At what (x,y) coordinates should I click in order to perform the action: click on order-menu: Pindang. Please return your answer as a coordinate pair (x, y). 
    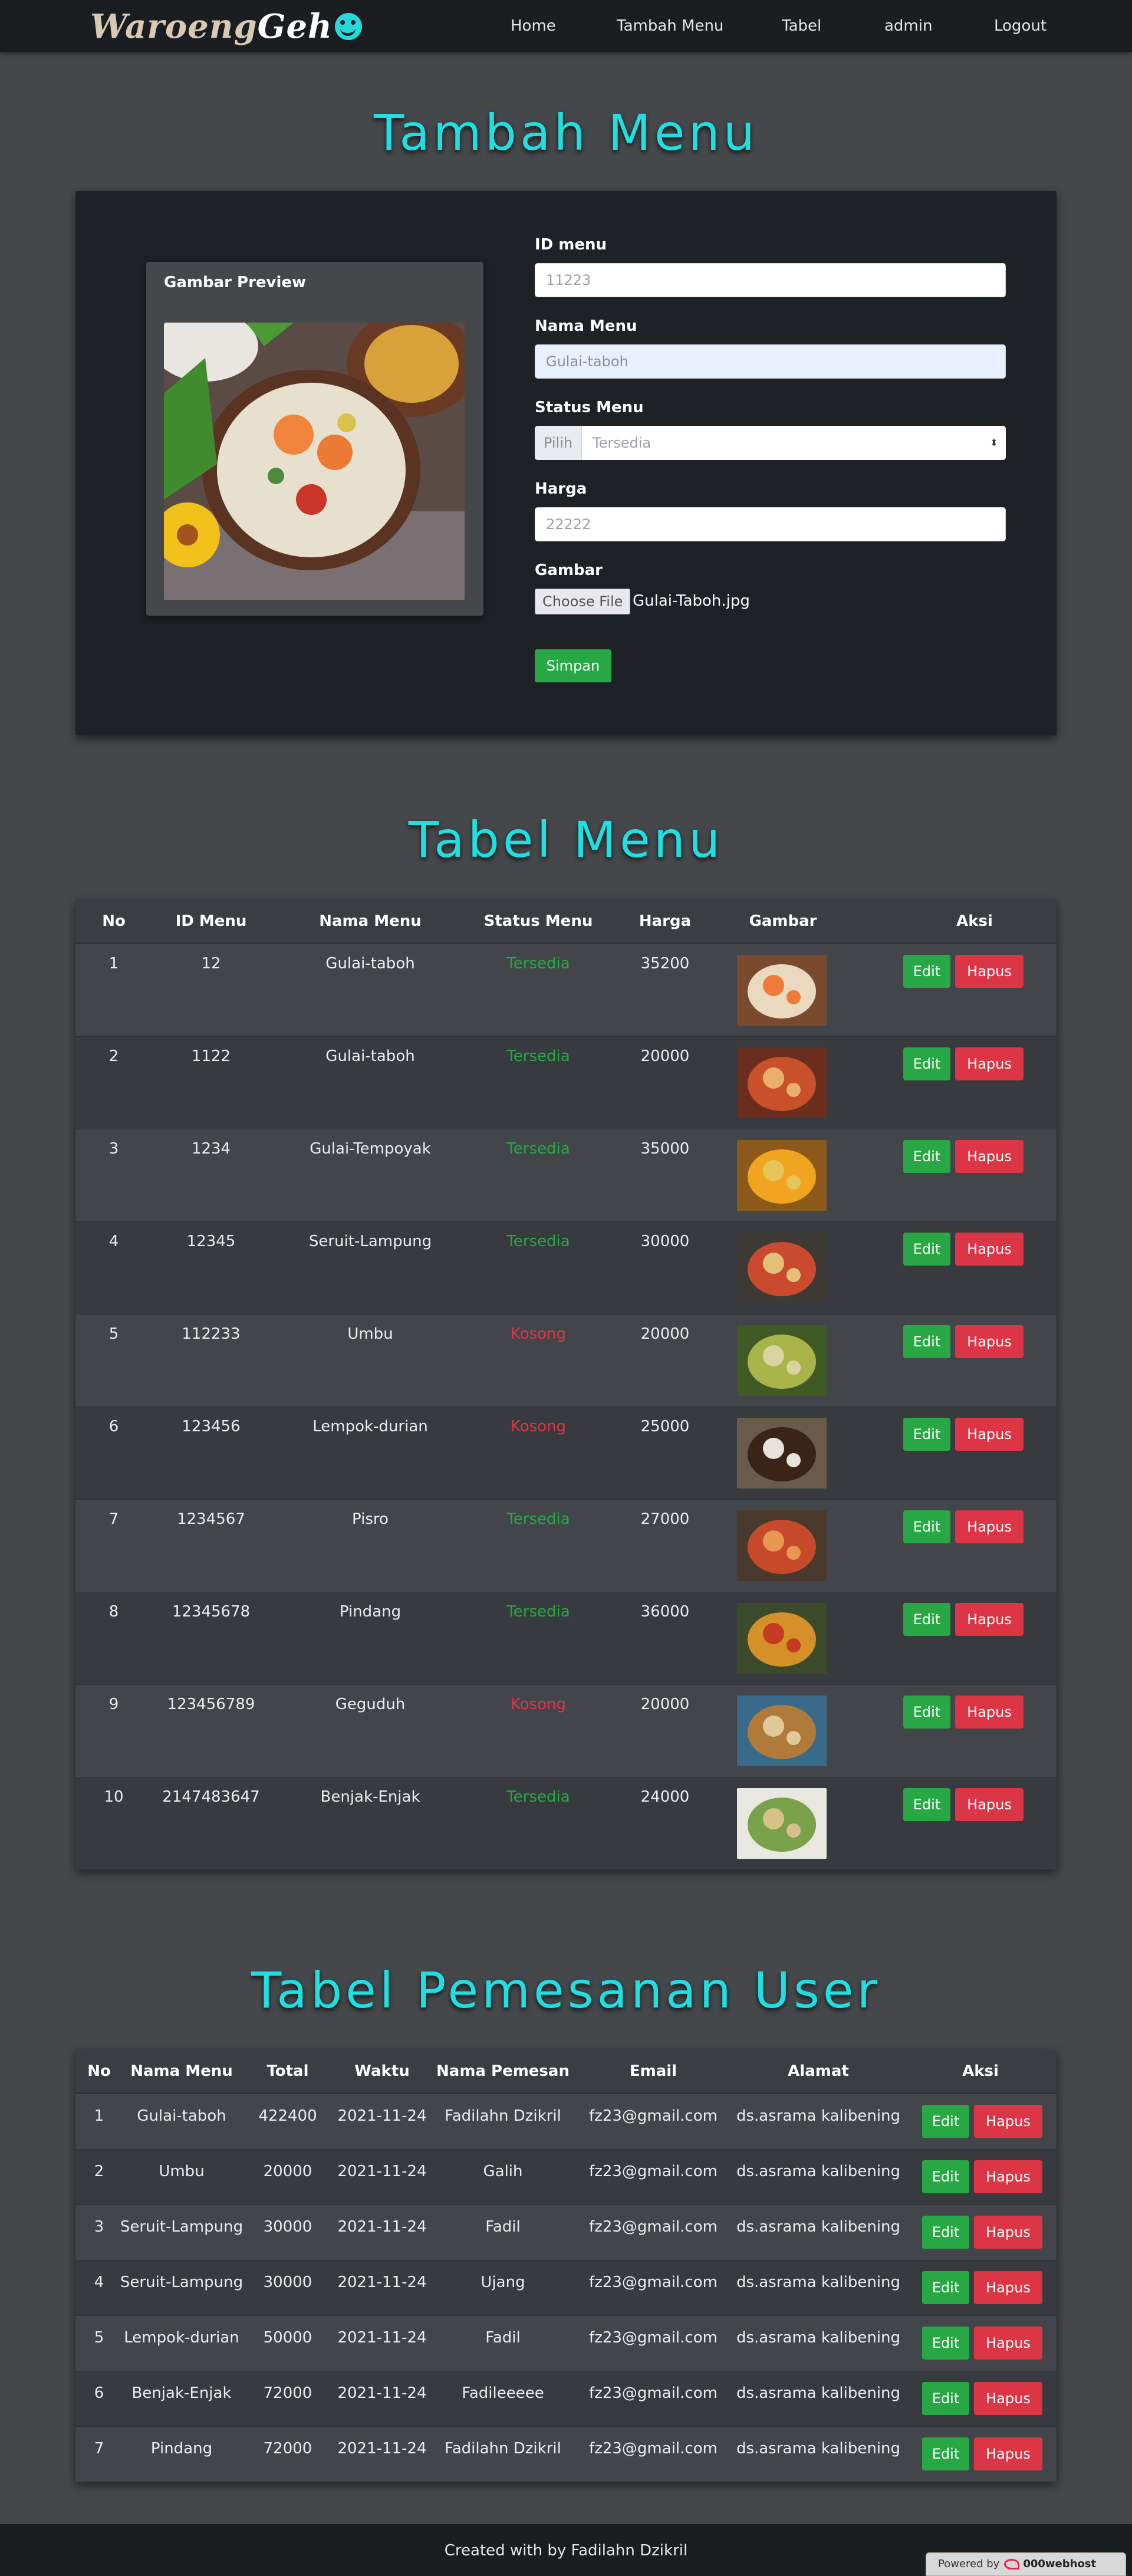
    Looking at the image, I should click on (182, 2448).